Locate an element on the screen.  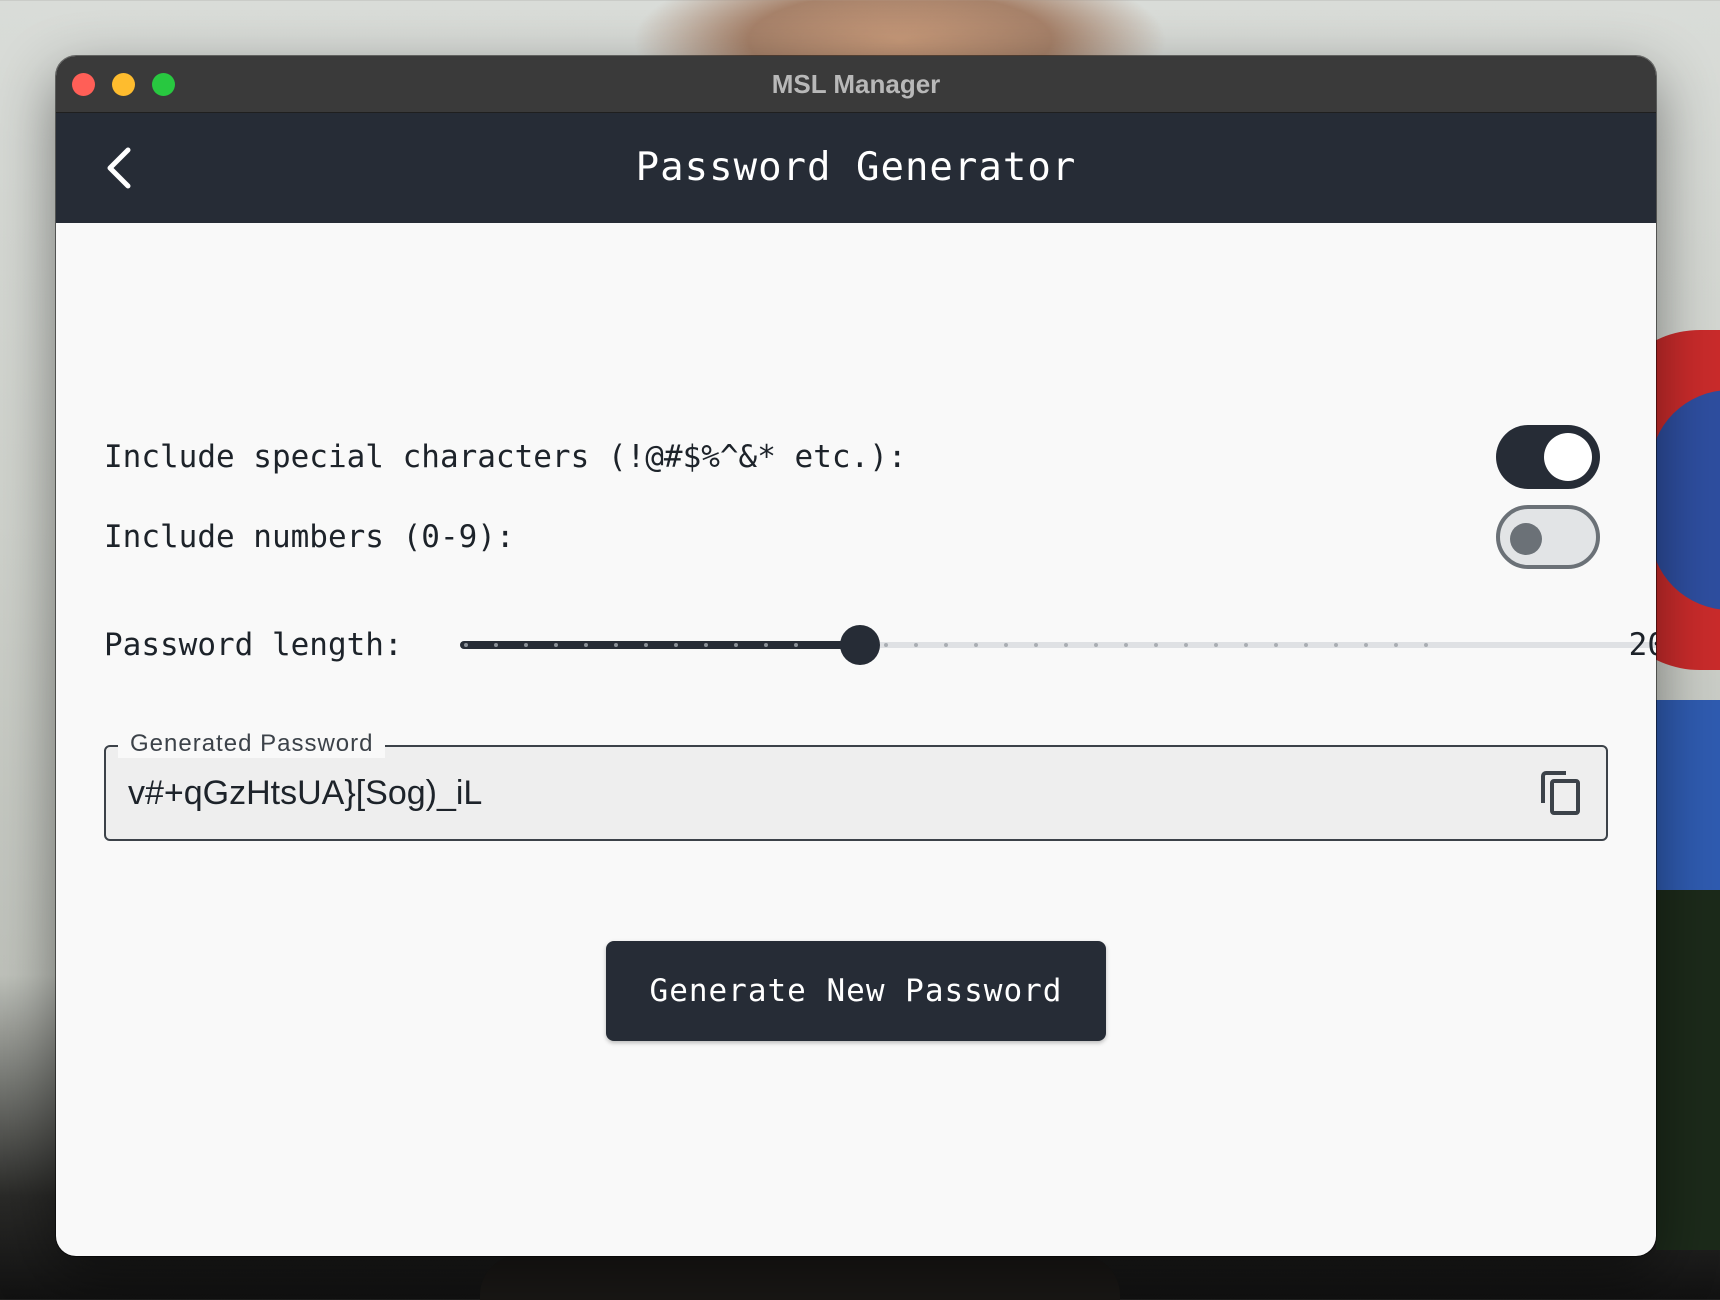
generated-password-input is located at coordinates (778, 793).